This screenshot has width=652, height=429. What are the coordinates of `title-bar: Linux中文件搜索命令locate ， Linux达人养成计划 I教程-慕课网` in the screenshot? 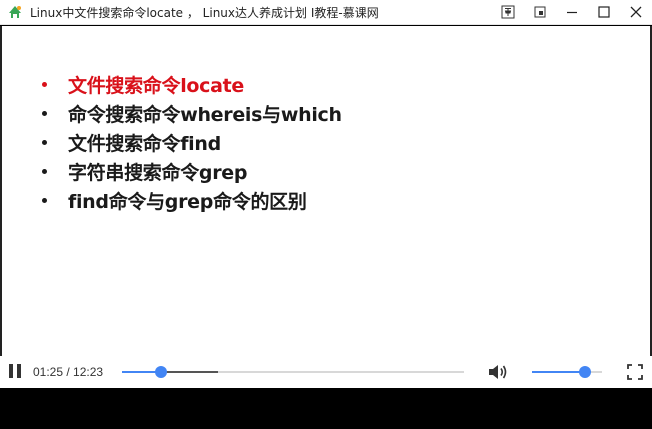 It's located at (326, 12).